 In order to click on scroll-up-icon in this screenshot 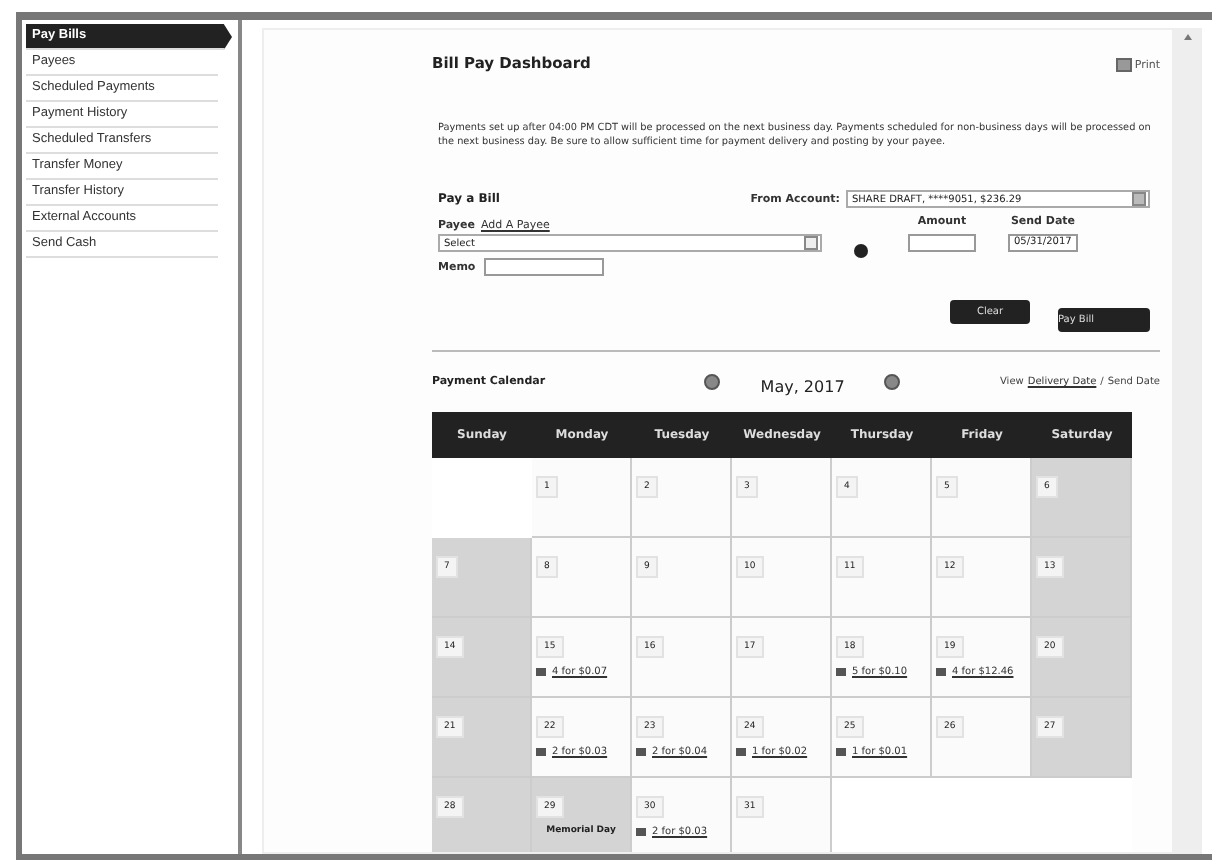, I will do `click(1188, 37)`.